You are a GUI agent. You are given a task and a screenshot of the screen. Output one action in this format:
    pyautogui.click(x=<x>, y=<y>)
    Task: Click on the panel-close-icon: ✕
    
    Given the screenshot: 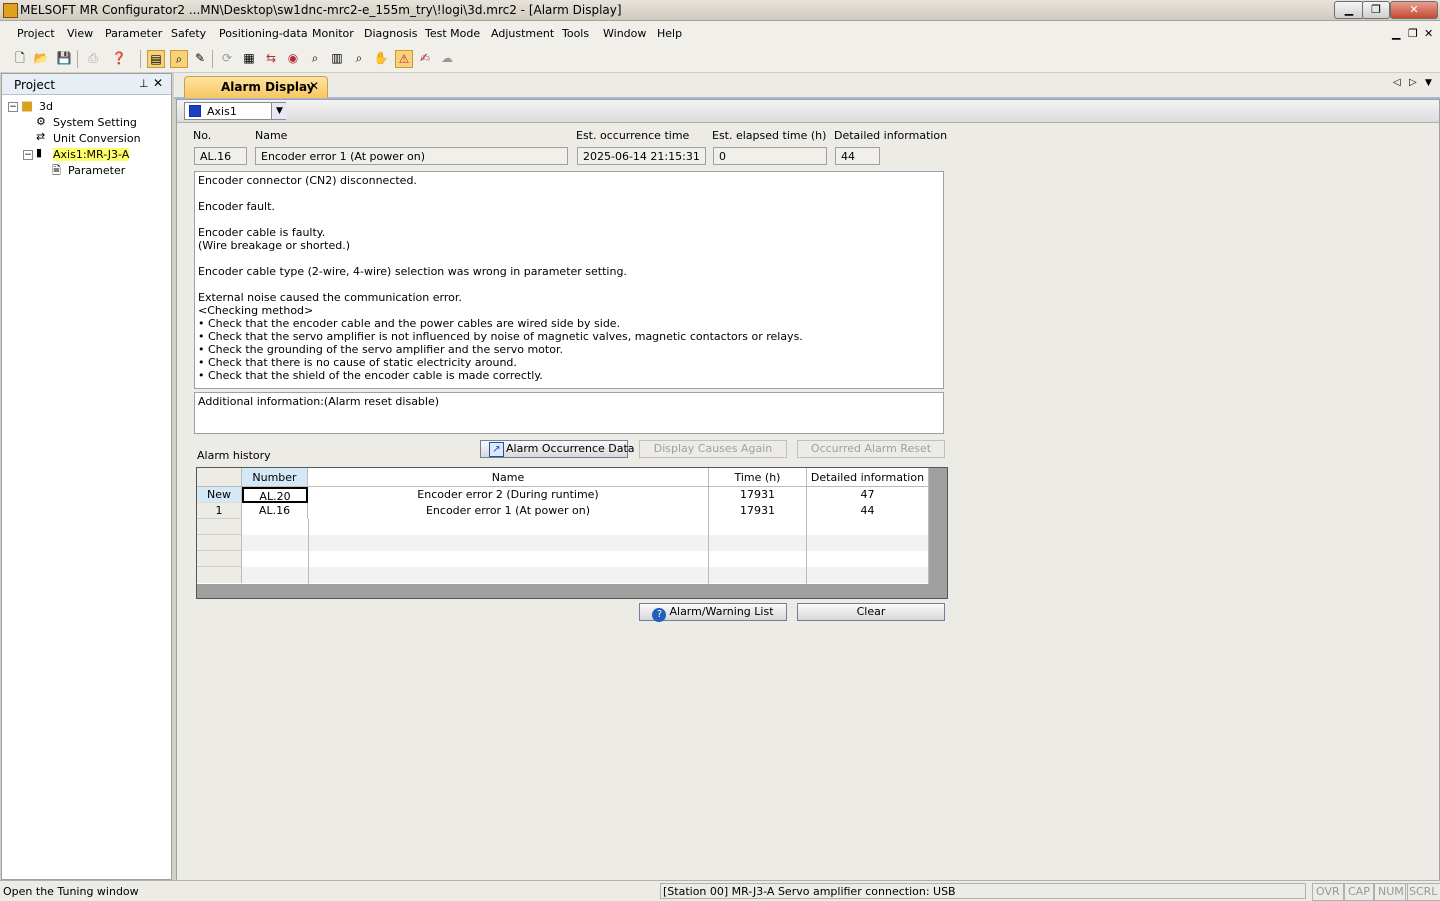 What is the action you would take?
    pyautogui.click(x=158, y=83)
    